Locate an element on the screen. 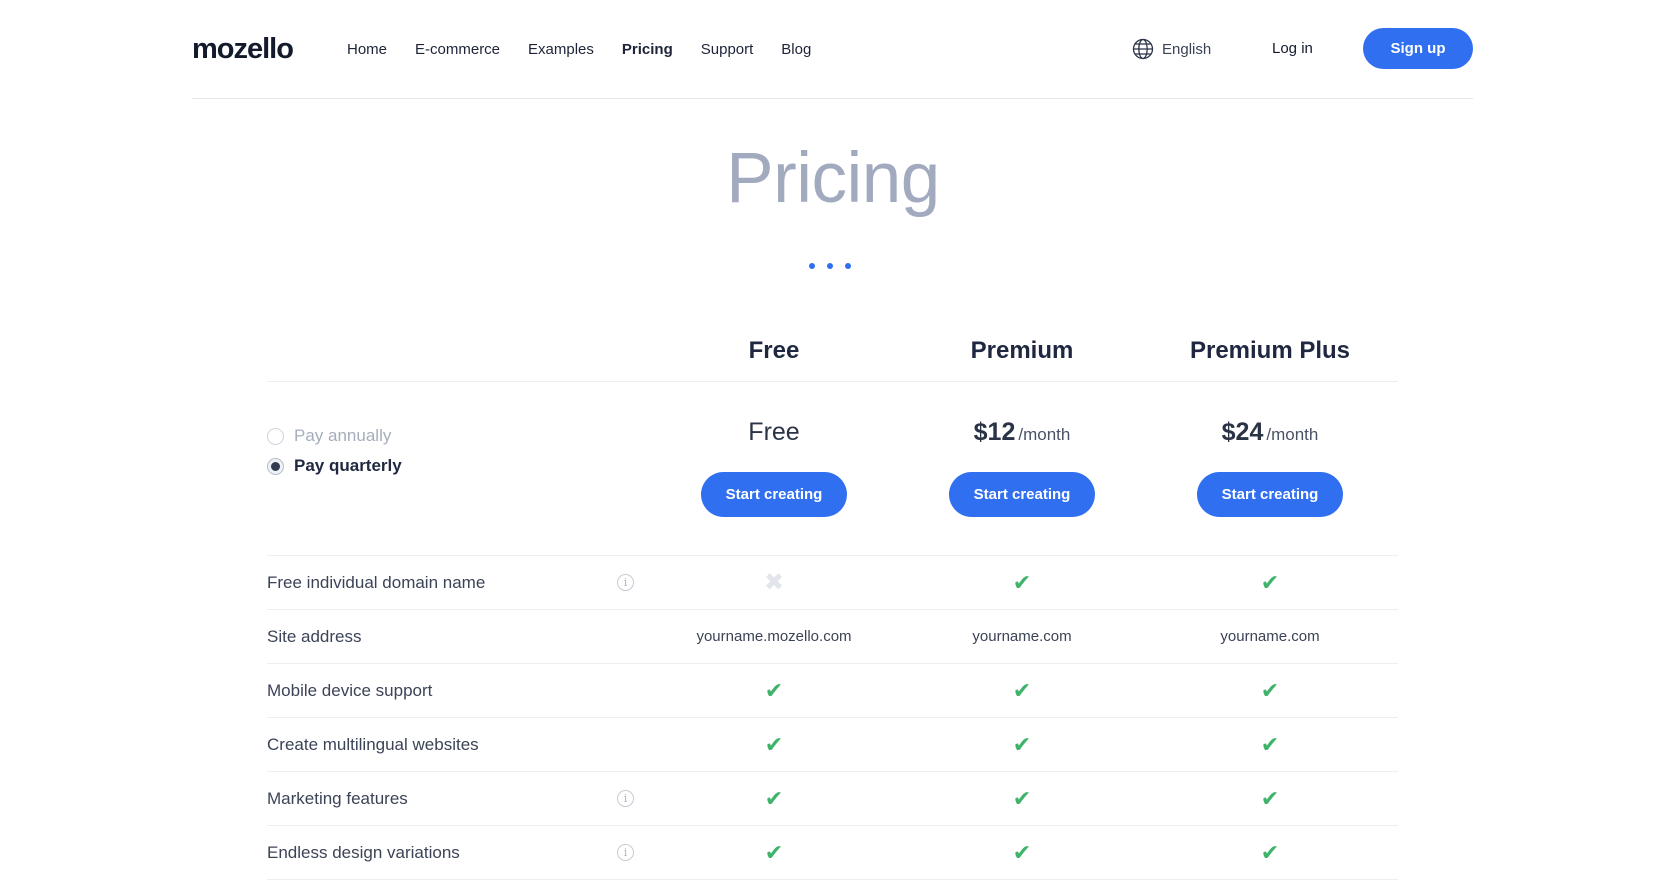 The image size is (1666, 880). feature-label: Site address is located at coordinates (314, 636).